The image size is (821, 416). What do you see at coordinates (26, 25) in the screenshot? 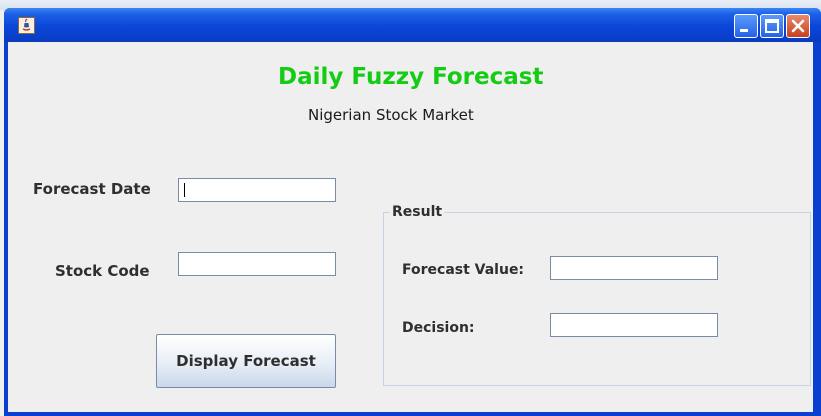
I see `java-app-icon` at bounding box center [26, 25].